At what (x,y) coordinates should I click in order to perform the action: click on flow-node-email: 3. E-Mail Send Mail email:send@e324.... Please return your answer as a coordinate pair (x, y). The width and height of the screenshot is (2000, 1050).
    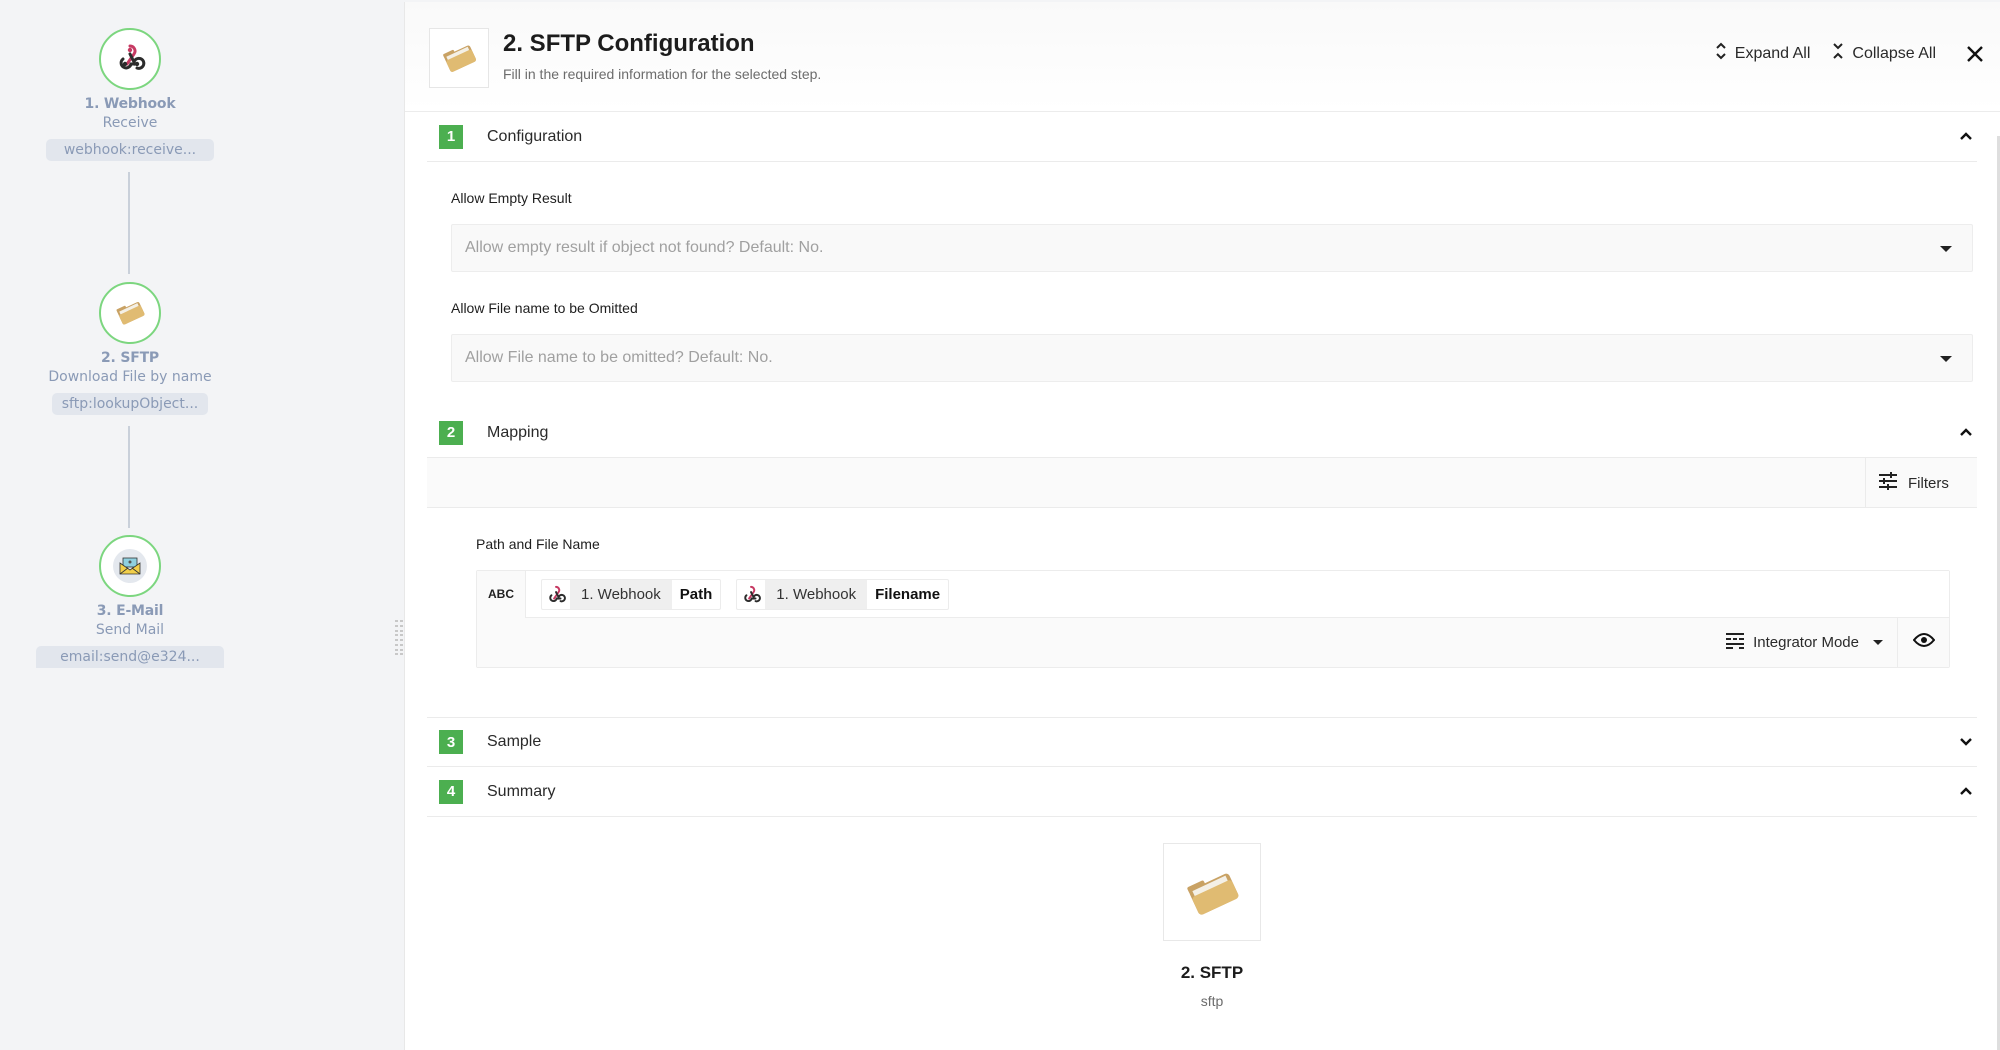
    Looking at the image, I should click on (130, 601).